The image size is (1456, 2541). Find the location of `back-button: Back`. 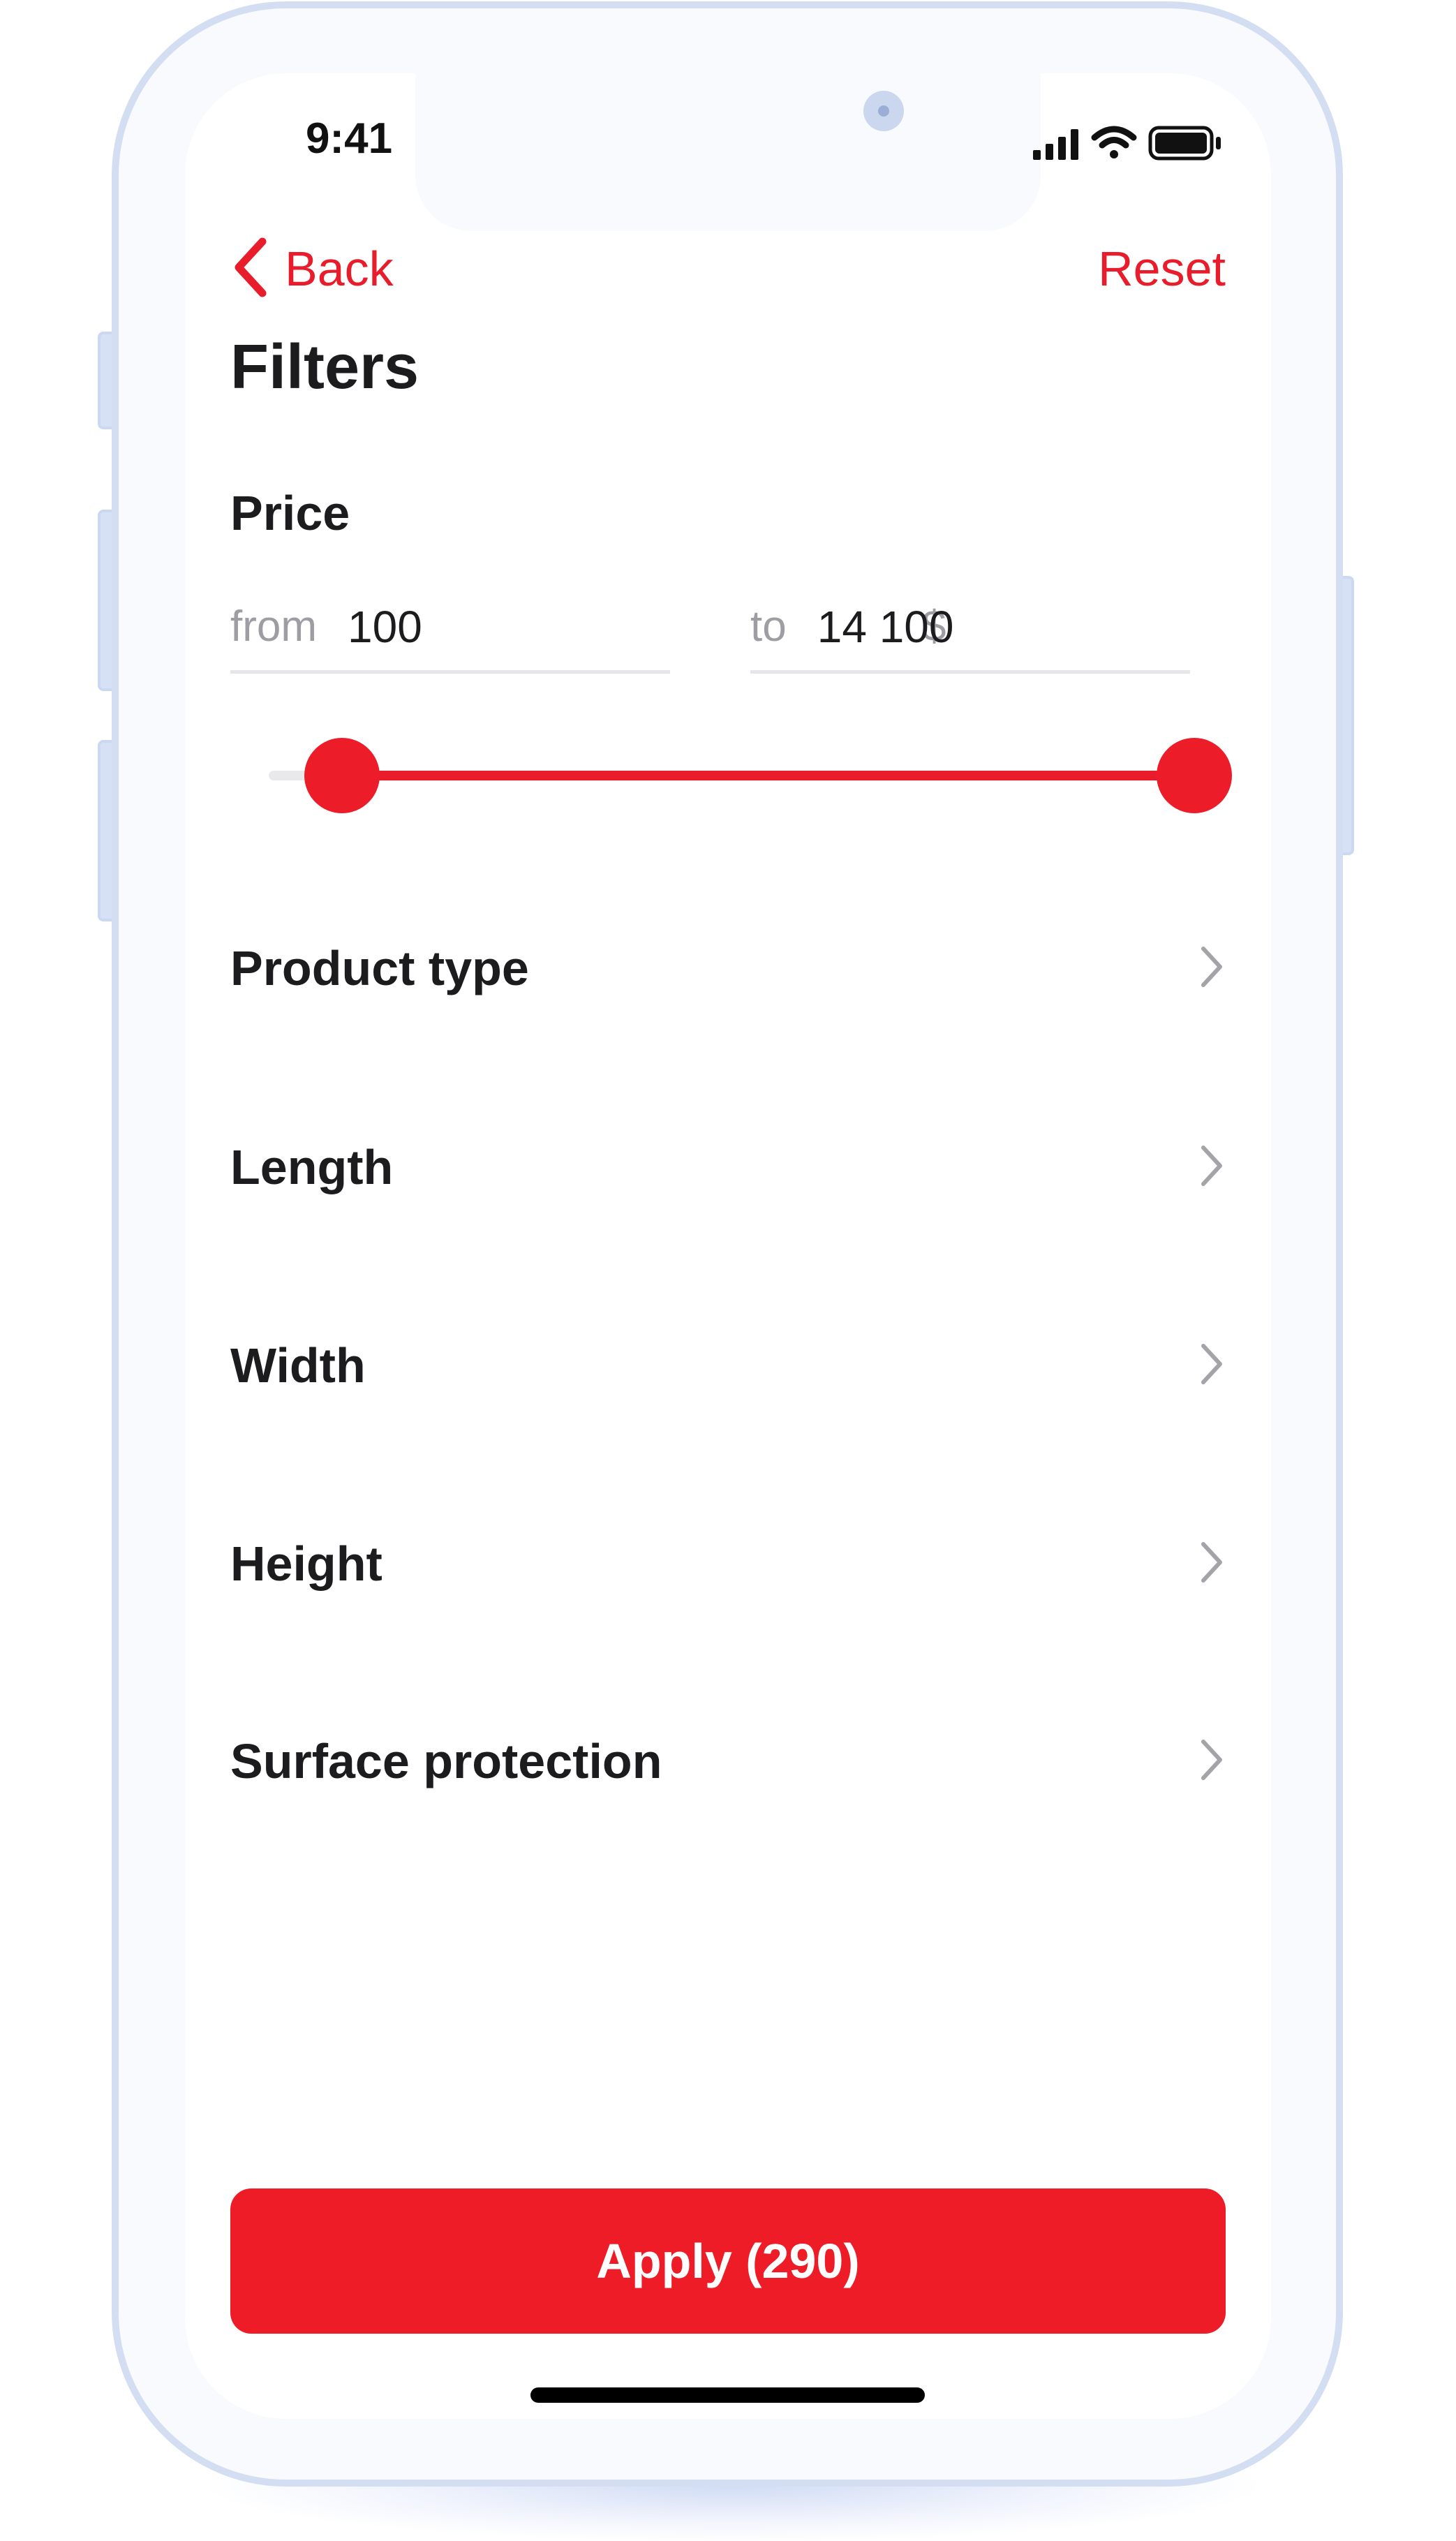

back-button: Back is located at coordinates (312, 268).